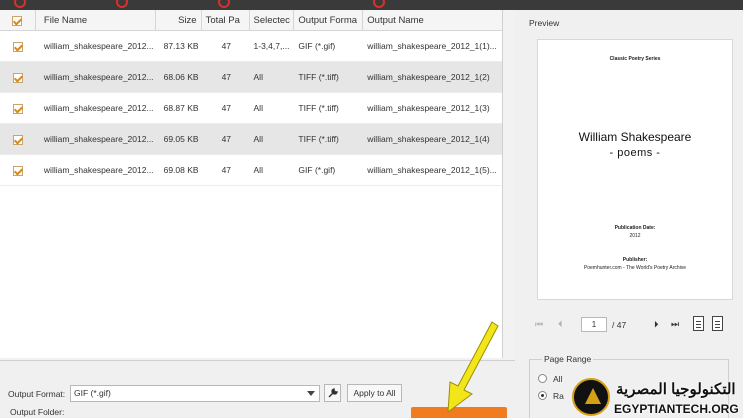 This screenshot has width=743, height=418. What do you see at coordinates (371, 5) in the screenshot?
I see `title-bar` at bounding box center [371, 5].